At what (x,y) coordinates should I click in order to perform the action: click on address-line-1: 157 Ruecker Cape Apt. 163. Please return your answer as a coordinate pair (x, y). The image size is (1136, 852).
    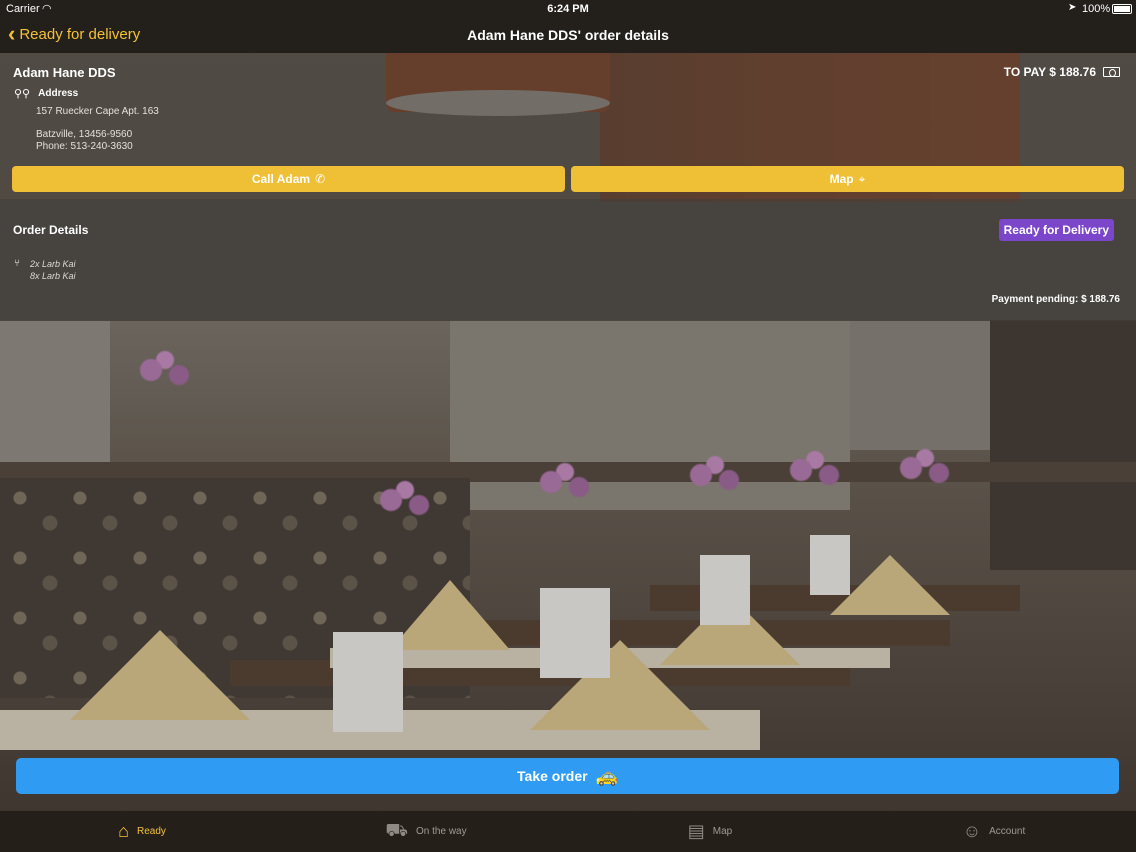
    Looking at the image, I should click on (97, 111).